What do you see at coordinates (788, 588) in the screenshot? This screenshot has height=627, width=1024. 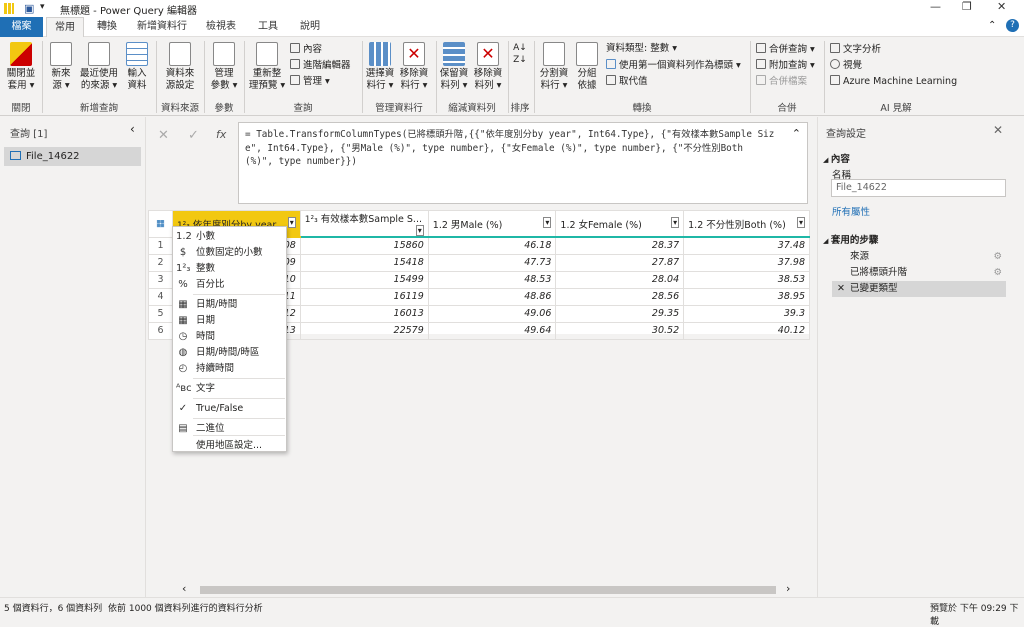 I see `scroll-right-icon: ›` at bounding box center [788, 588].